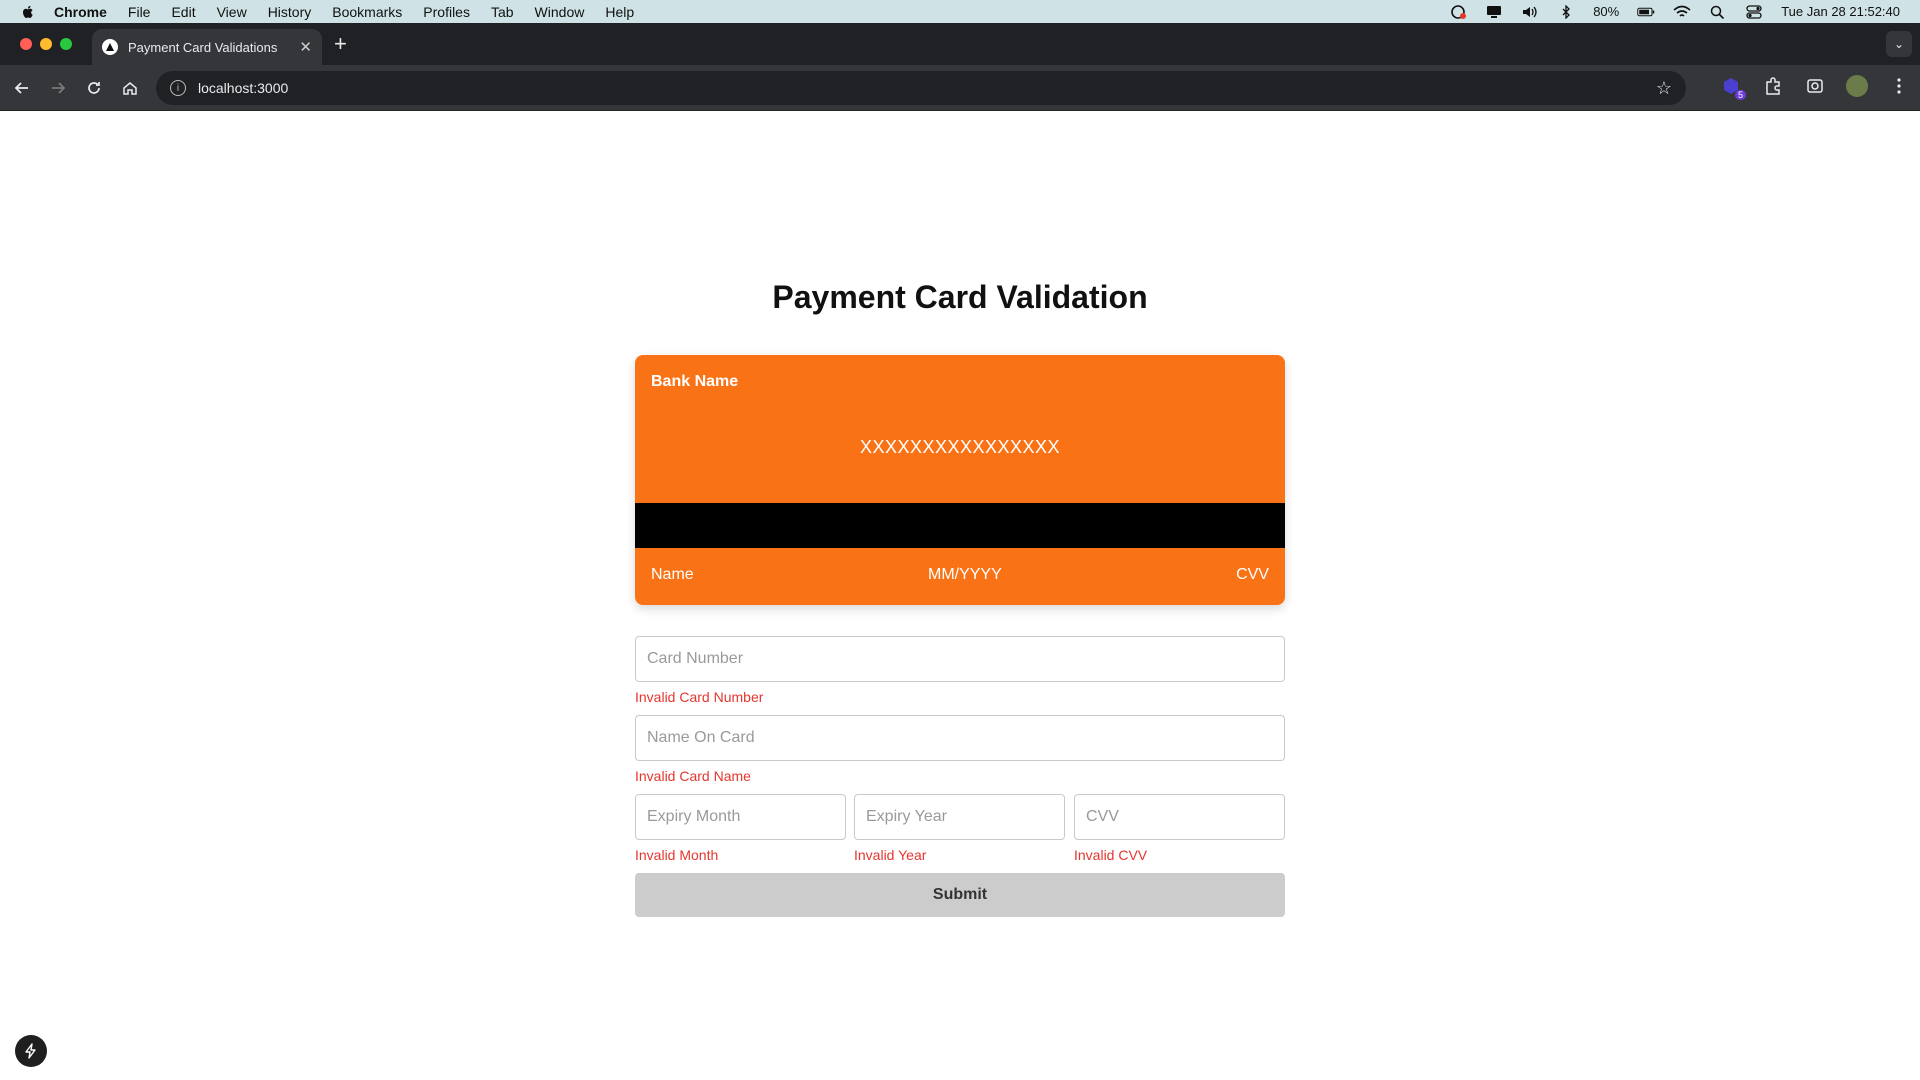 Image resolution: width=1920 pixels, height=1080 pixels. What do you see at coordinates (693, 776) in the screenshot?
I see `card-name-error: Invalid Card Name` at bounding box center [693, 776].